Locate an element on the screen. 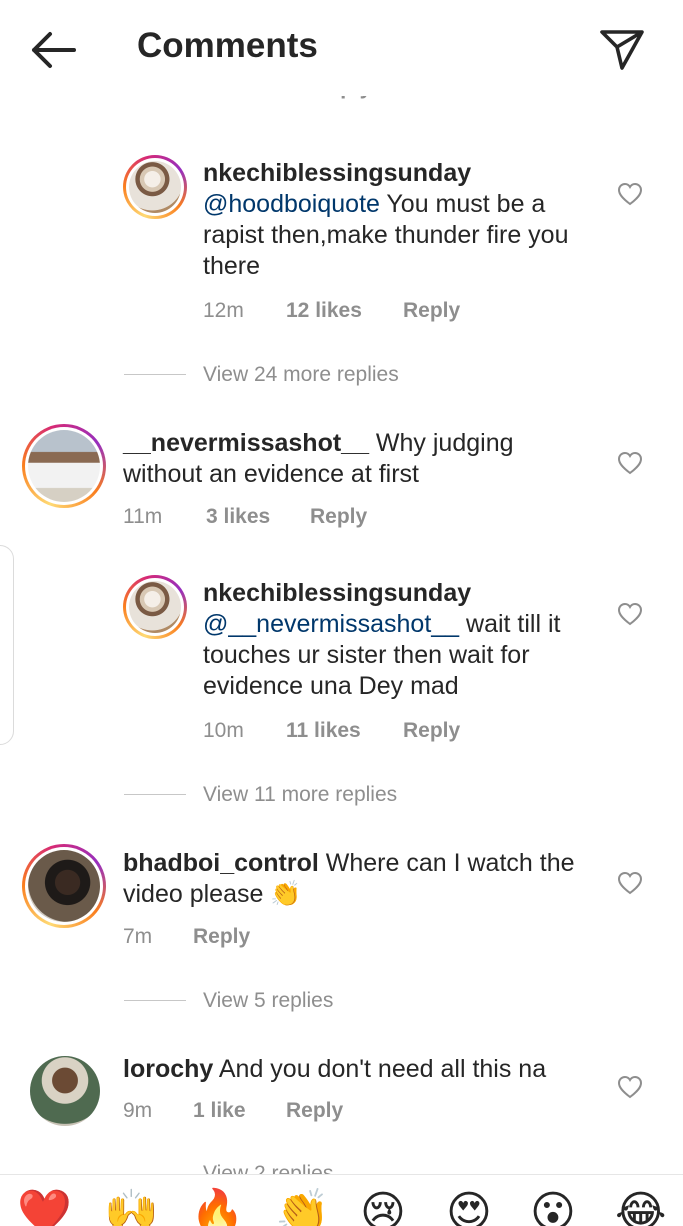 The width and height of the screenshot is (683, 1226). header-bar: Comments is located at coordinates (341, 48).